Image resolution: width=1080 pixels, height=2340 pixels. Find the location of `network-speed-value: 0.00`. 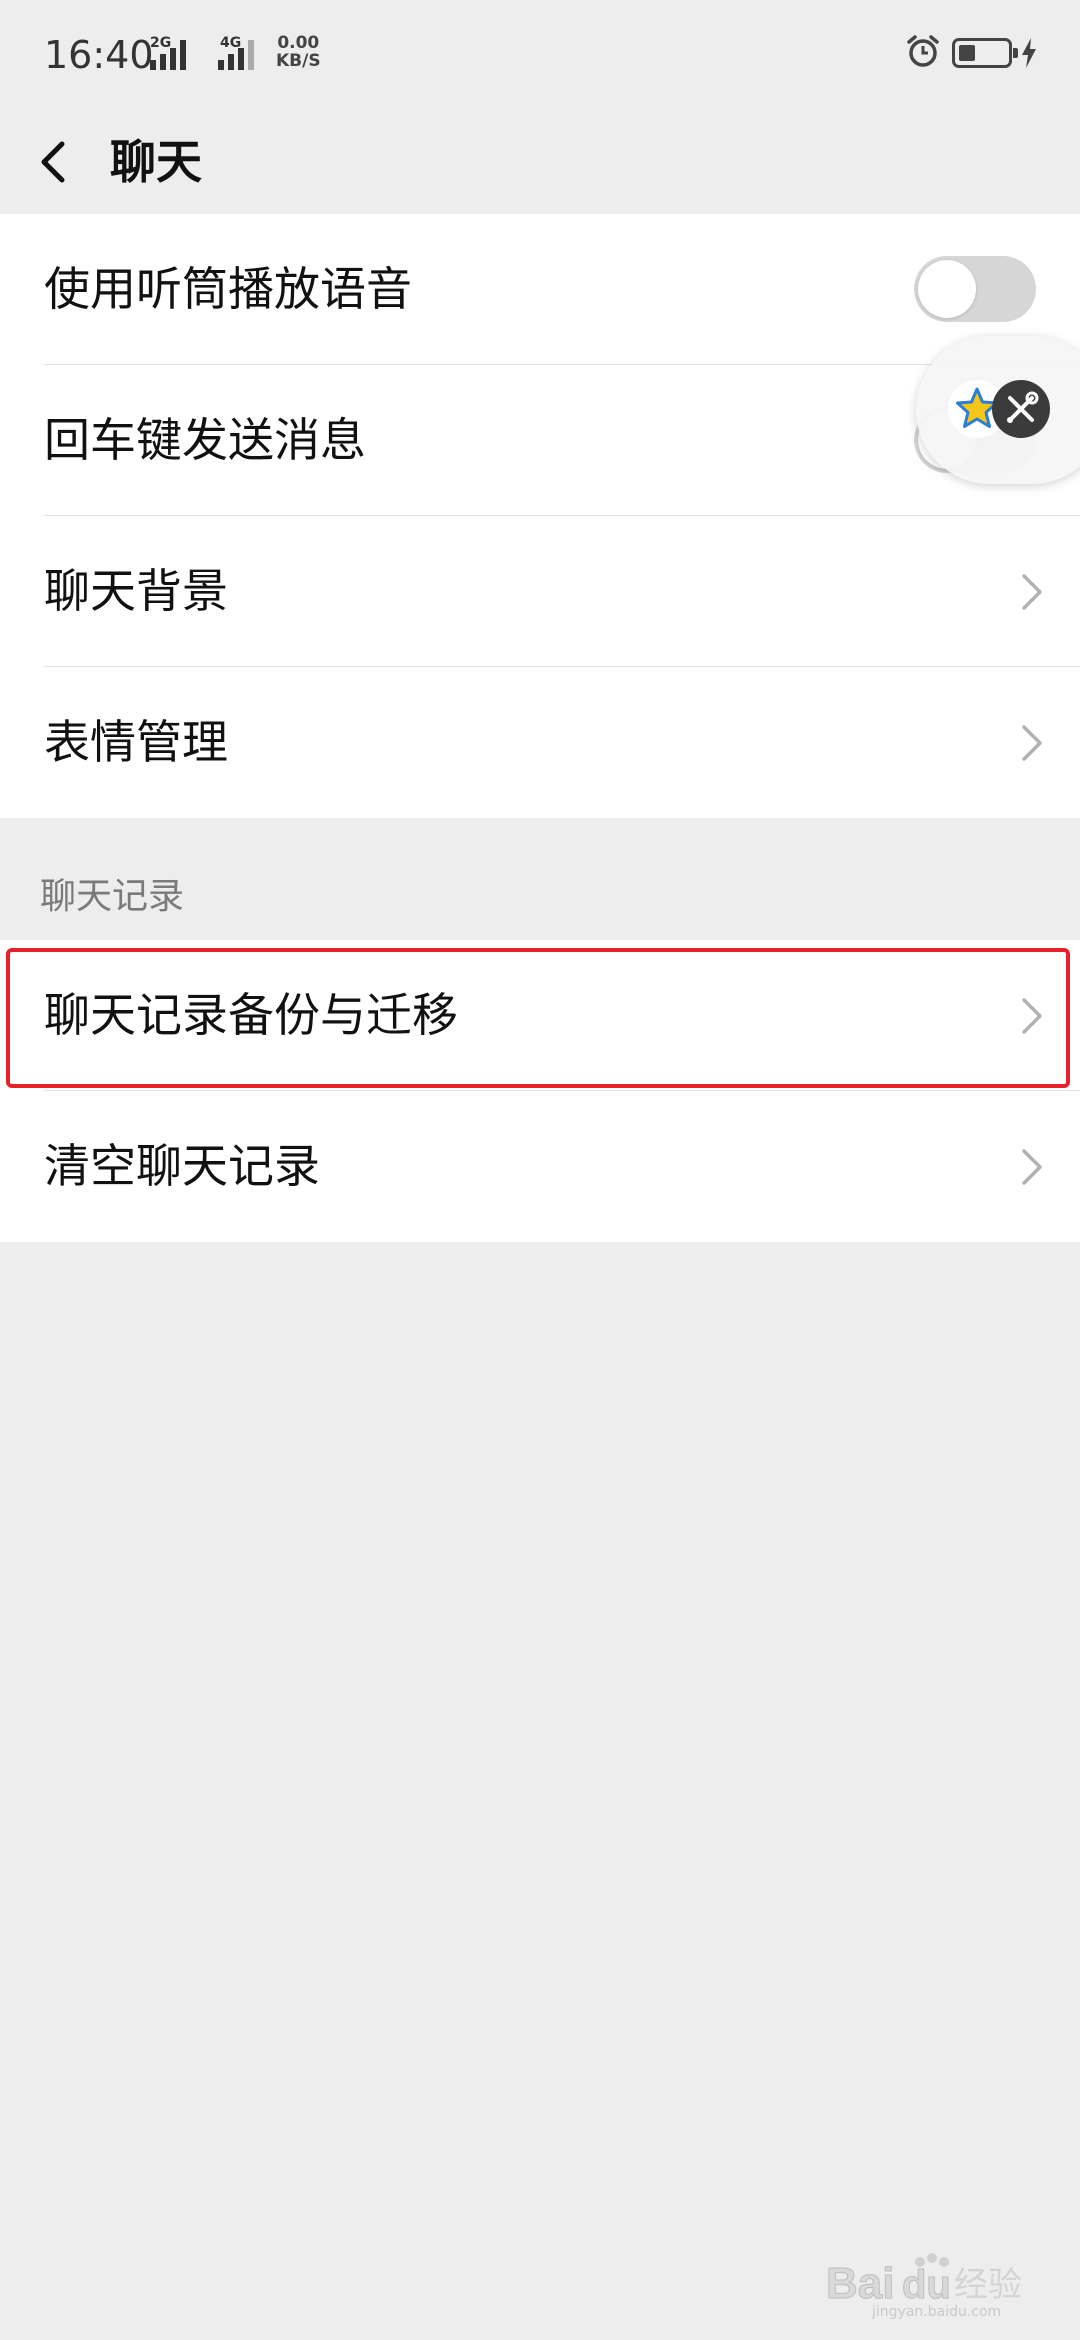

network-speed-value: 0.00 is located at coordinates (298, 43).